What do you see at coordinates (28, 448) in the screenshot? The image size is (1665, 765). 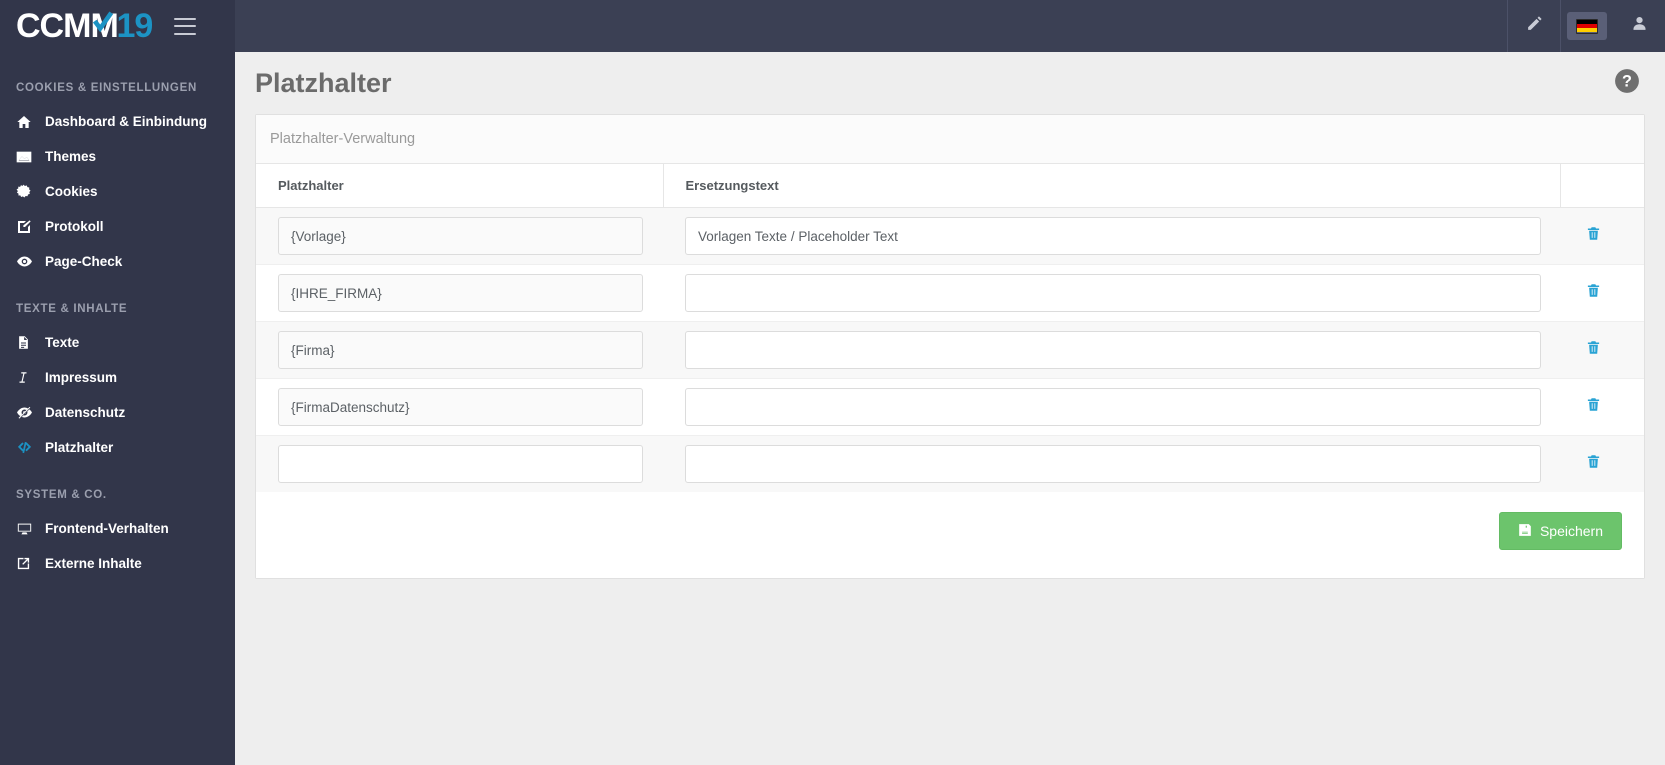 I see `code-icon` at bounding box center [28, 448].